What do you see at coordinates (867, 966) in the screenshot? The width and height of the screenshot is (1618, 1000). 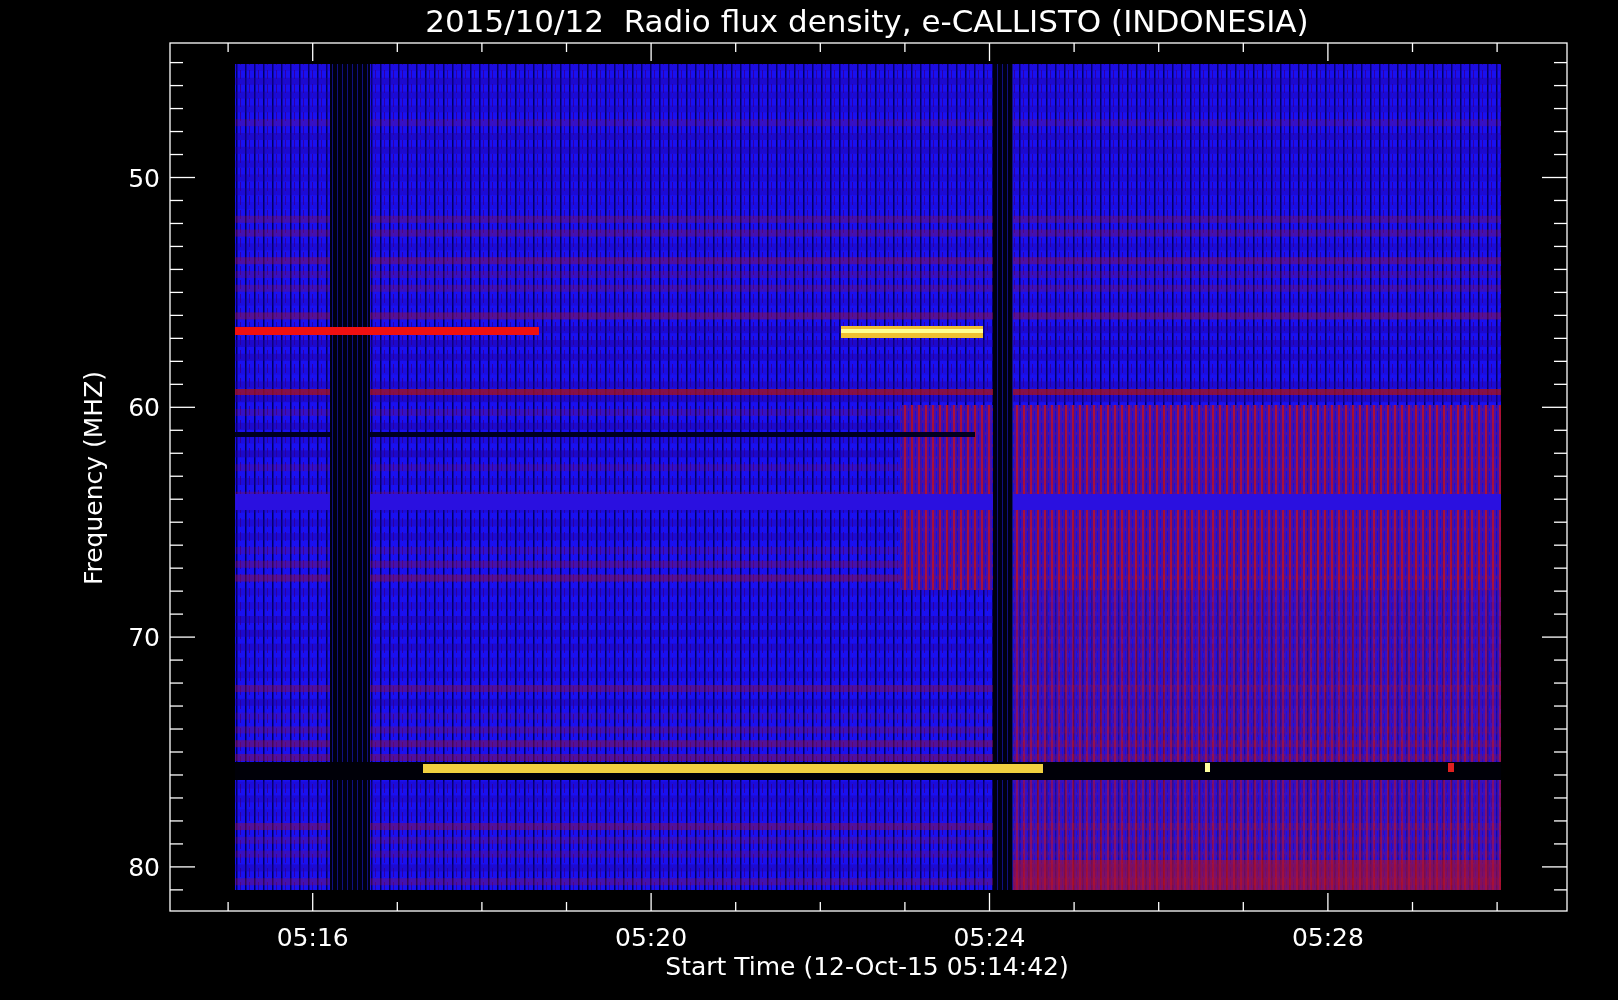 I see `x-axis-label: Start Time (12-Oct-15 05:14:42)` at bounding box center [867, 966].